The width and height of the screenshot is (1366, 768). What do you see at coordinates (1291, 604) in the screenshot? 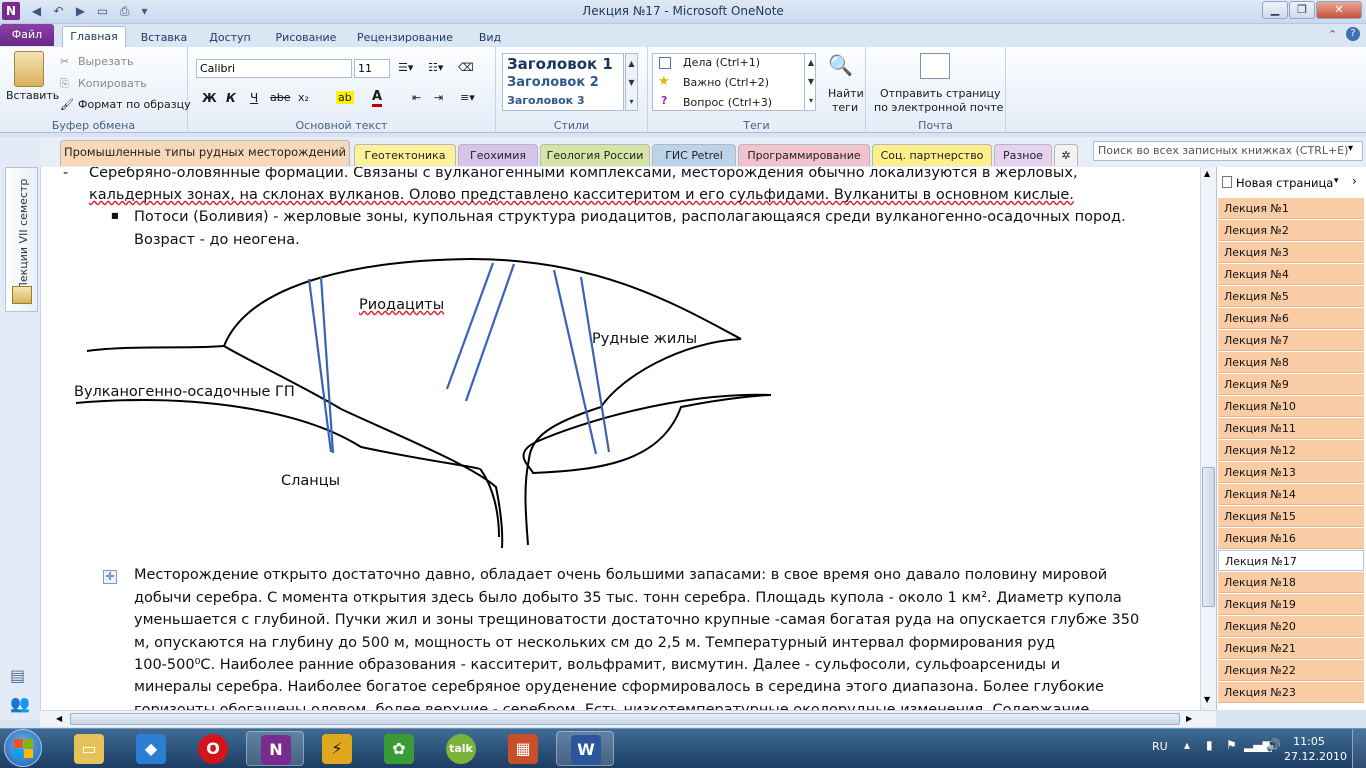
I see `page-item: Лекция №19` at bounding box center [1291, 604].